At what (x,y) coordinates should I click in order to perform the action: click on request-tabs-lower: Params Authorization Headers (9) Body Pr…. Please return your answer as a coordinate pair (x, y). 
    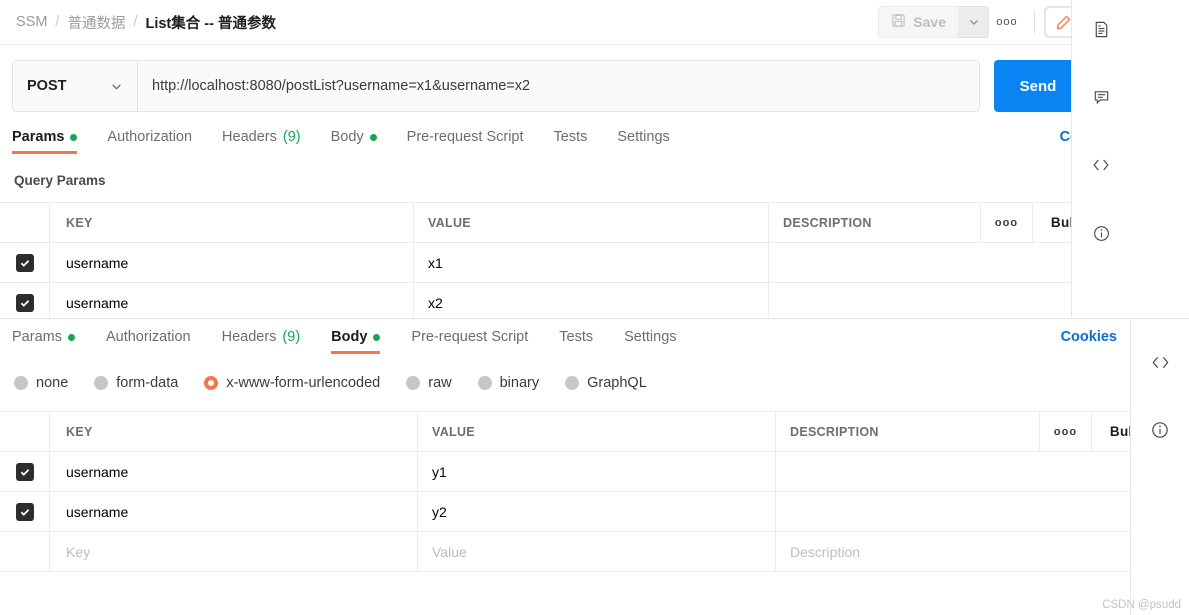
    Looking at the image, I should click on (594, 347).